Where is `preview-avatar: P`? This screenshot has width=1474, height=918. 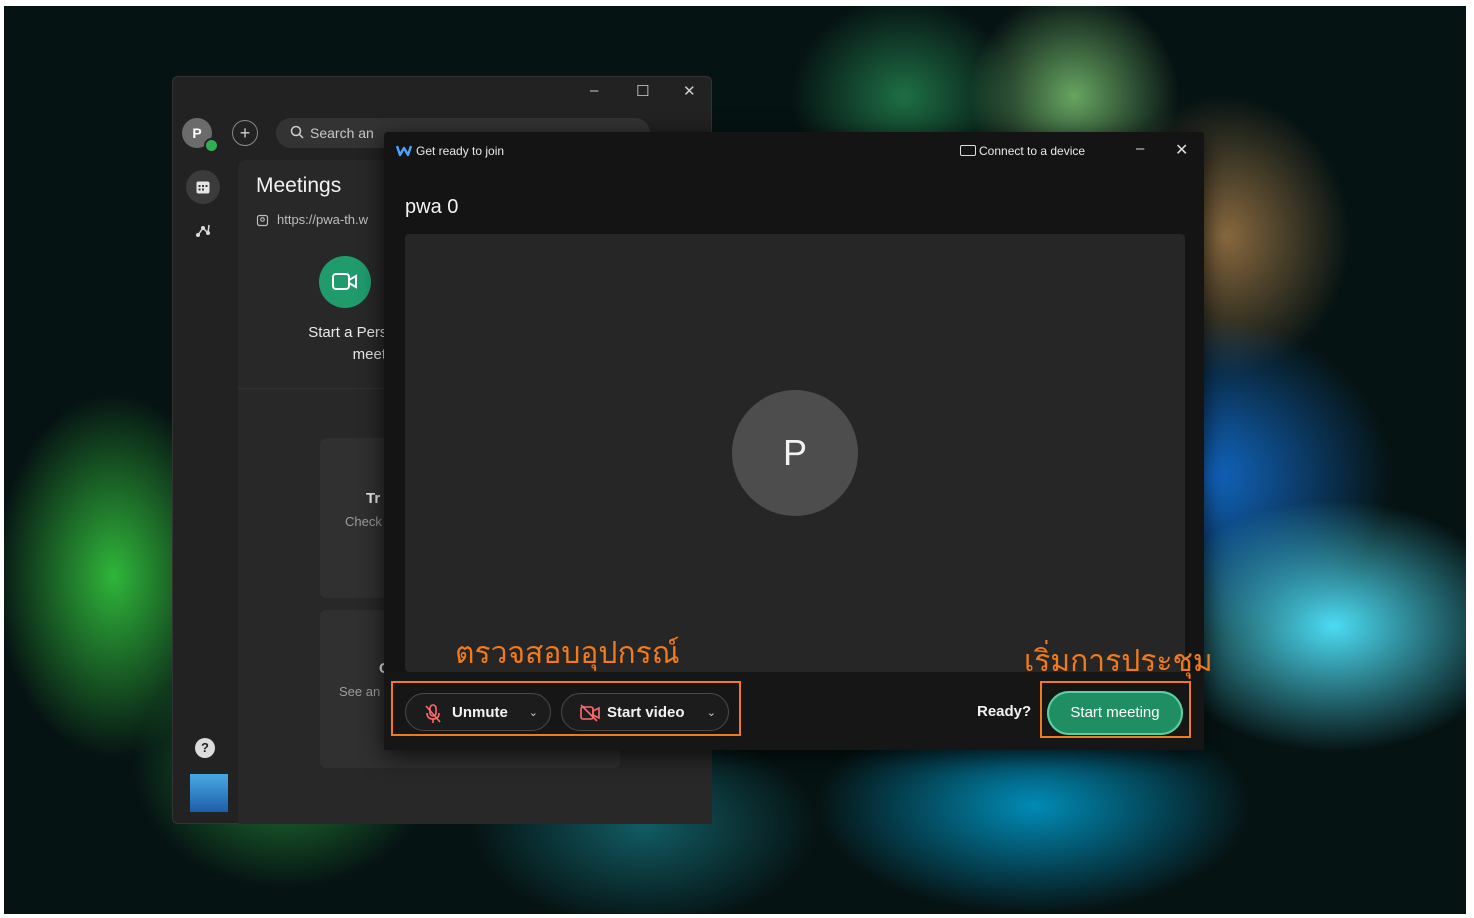
preview-avatar: P is located at coordinates (795, 453).